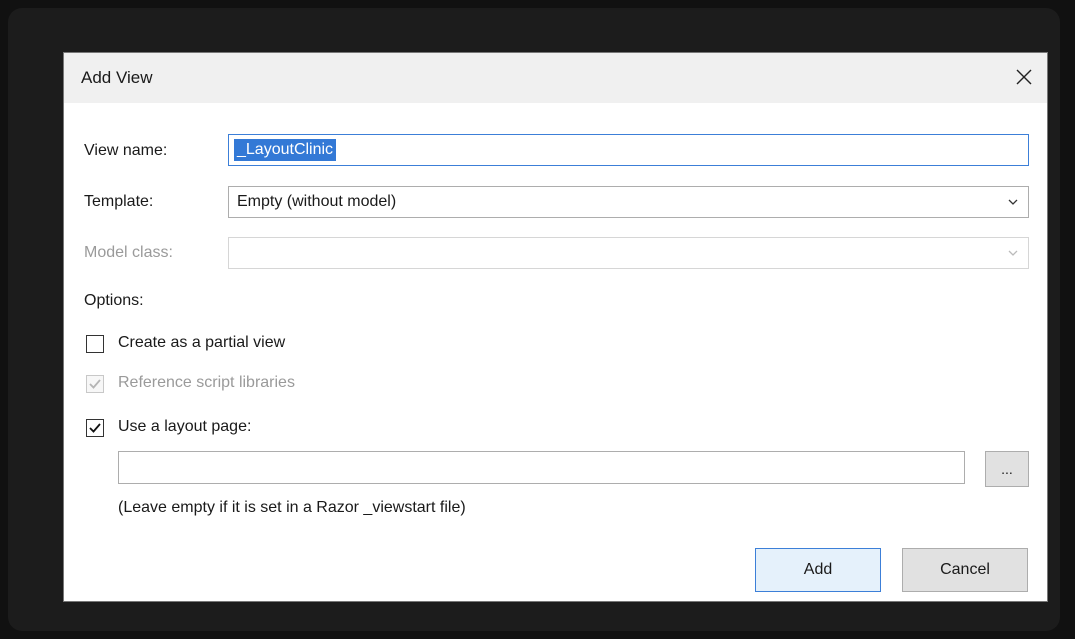  I want to click on script-libraries-checkbox, so click(95, 384).